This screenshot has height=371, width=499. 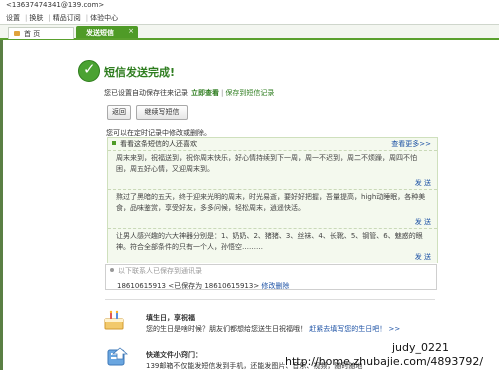 What do you see at coordinates (1, 205) in the screenshot?
I see `left-sidebar-edge` at bounding box center [1, 205].